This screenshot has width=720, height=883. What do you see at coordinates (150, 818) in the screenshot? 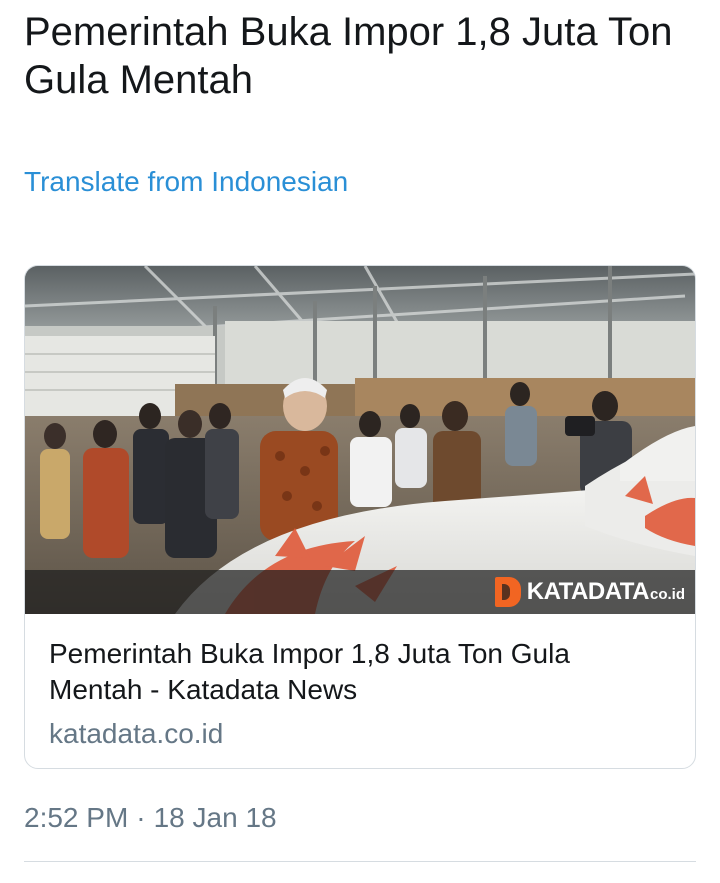
I see `tweet-timestamp: 2:52 PM · 18 Jan 18` at bounding box center [150, 818].